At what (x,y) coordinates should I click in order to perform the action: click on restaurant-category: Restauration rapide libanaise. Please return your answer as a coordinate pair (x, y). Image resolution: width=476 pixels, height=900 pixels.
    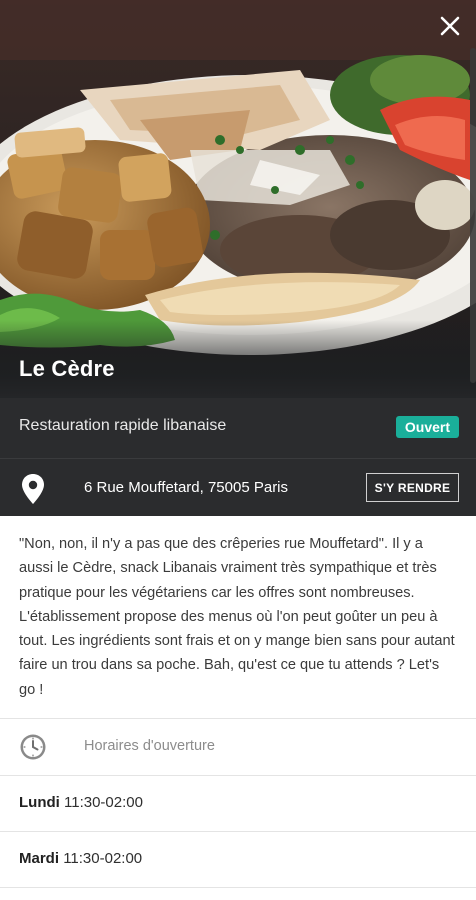
    Looking at the image, I should click on (123, 425).